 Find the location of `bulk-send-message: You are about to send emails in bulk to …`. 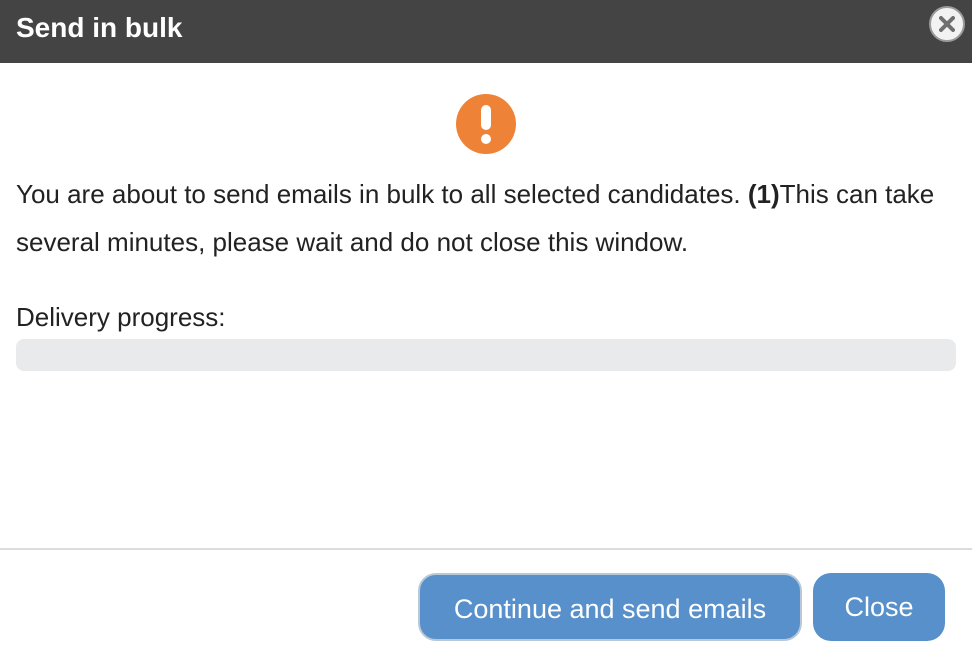

bulk-send-message: You are about to send emails in bulk to … is located at coordinates (488, 218).